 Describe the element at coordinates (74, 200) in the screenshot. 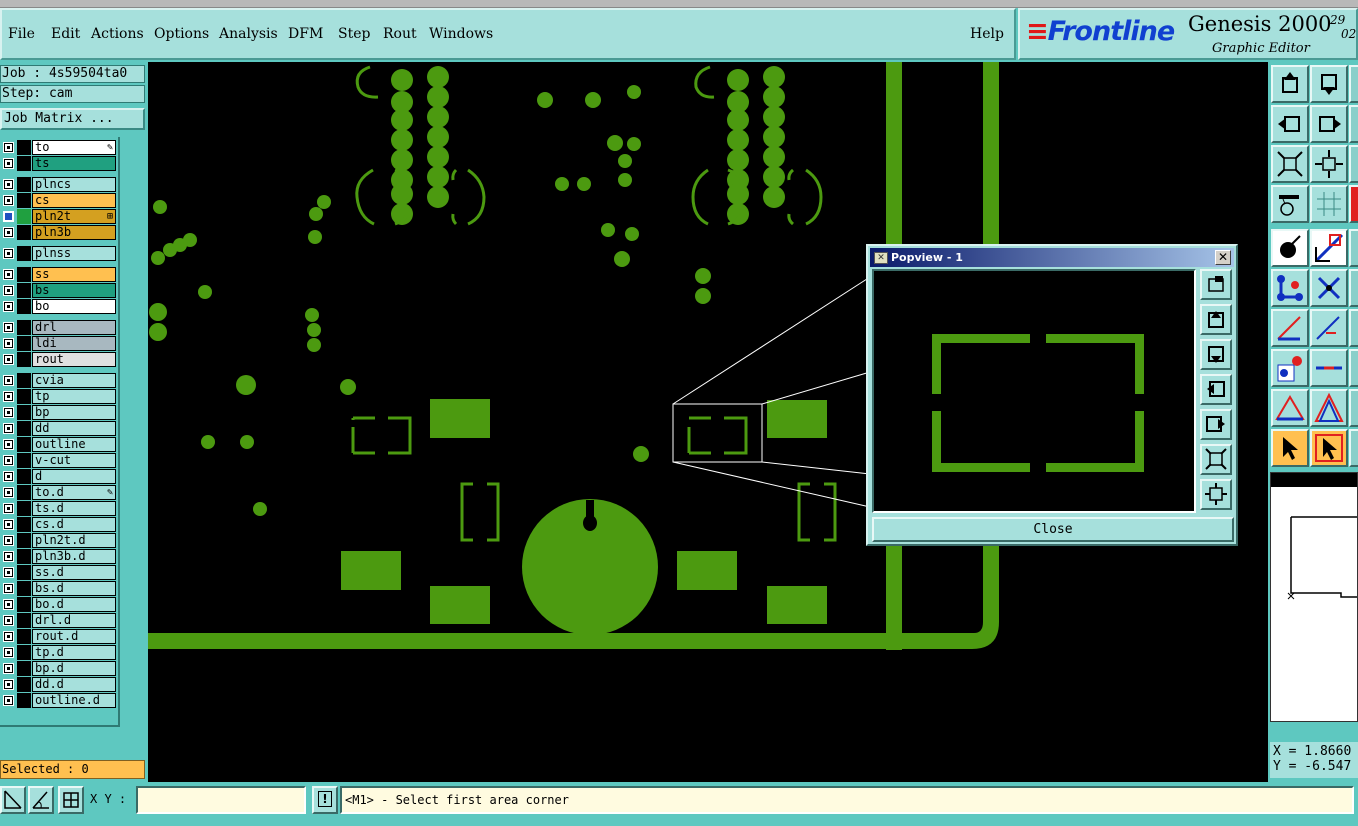

I see `layer-name: cs` at that location.